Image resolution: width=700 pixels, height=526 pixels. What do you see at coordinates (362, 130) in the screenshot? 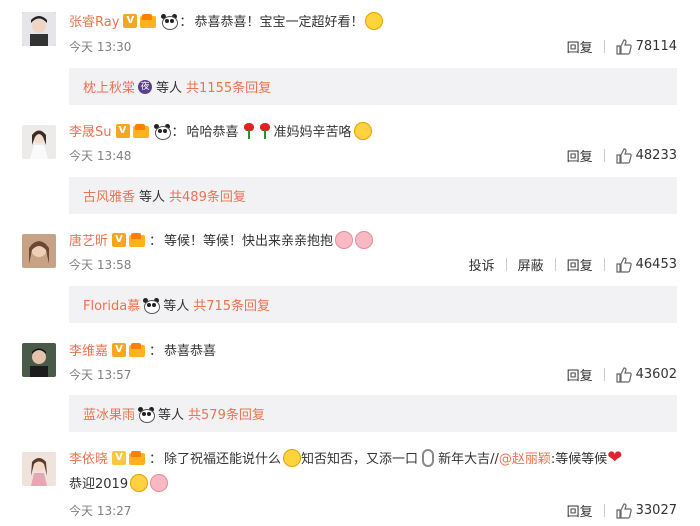
I see `hug-emoji-icon` at bounding box center [362, 130].